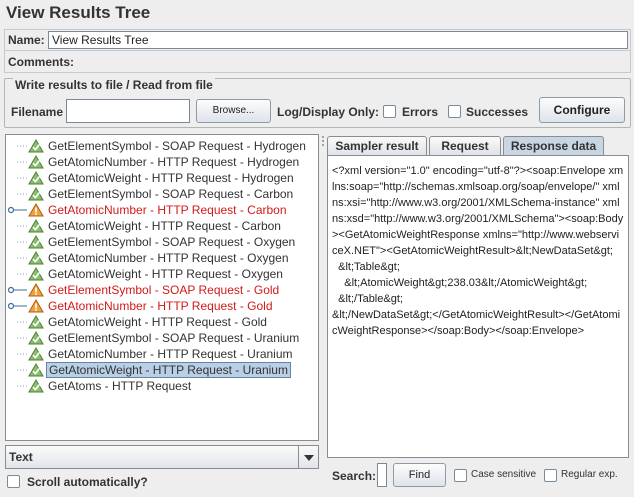 The width and height of the screenshot is (634, 497). What do you see at coordinates (167, 210) in the screenshot?
I see `tree-item-label: GetAtomicNumber - HTTP Request - Carbon` at bounding box center [167, 210].